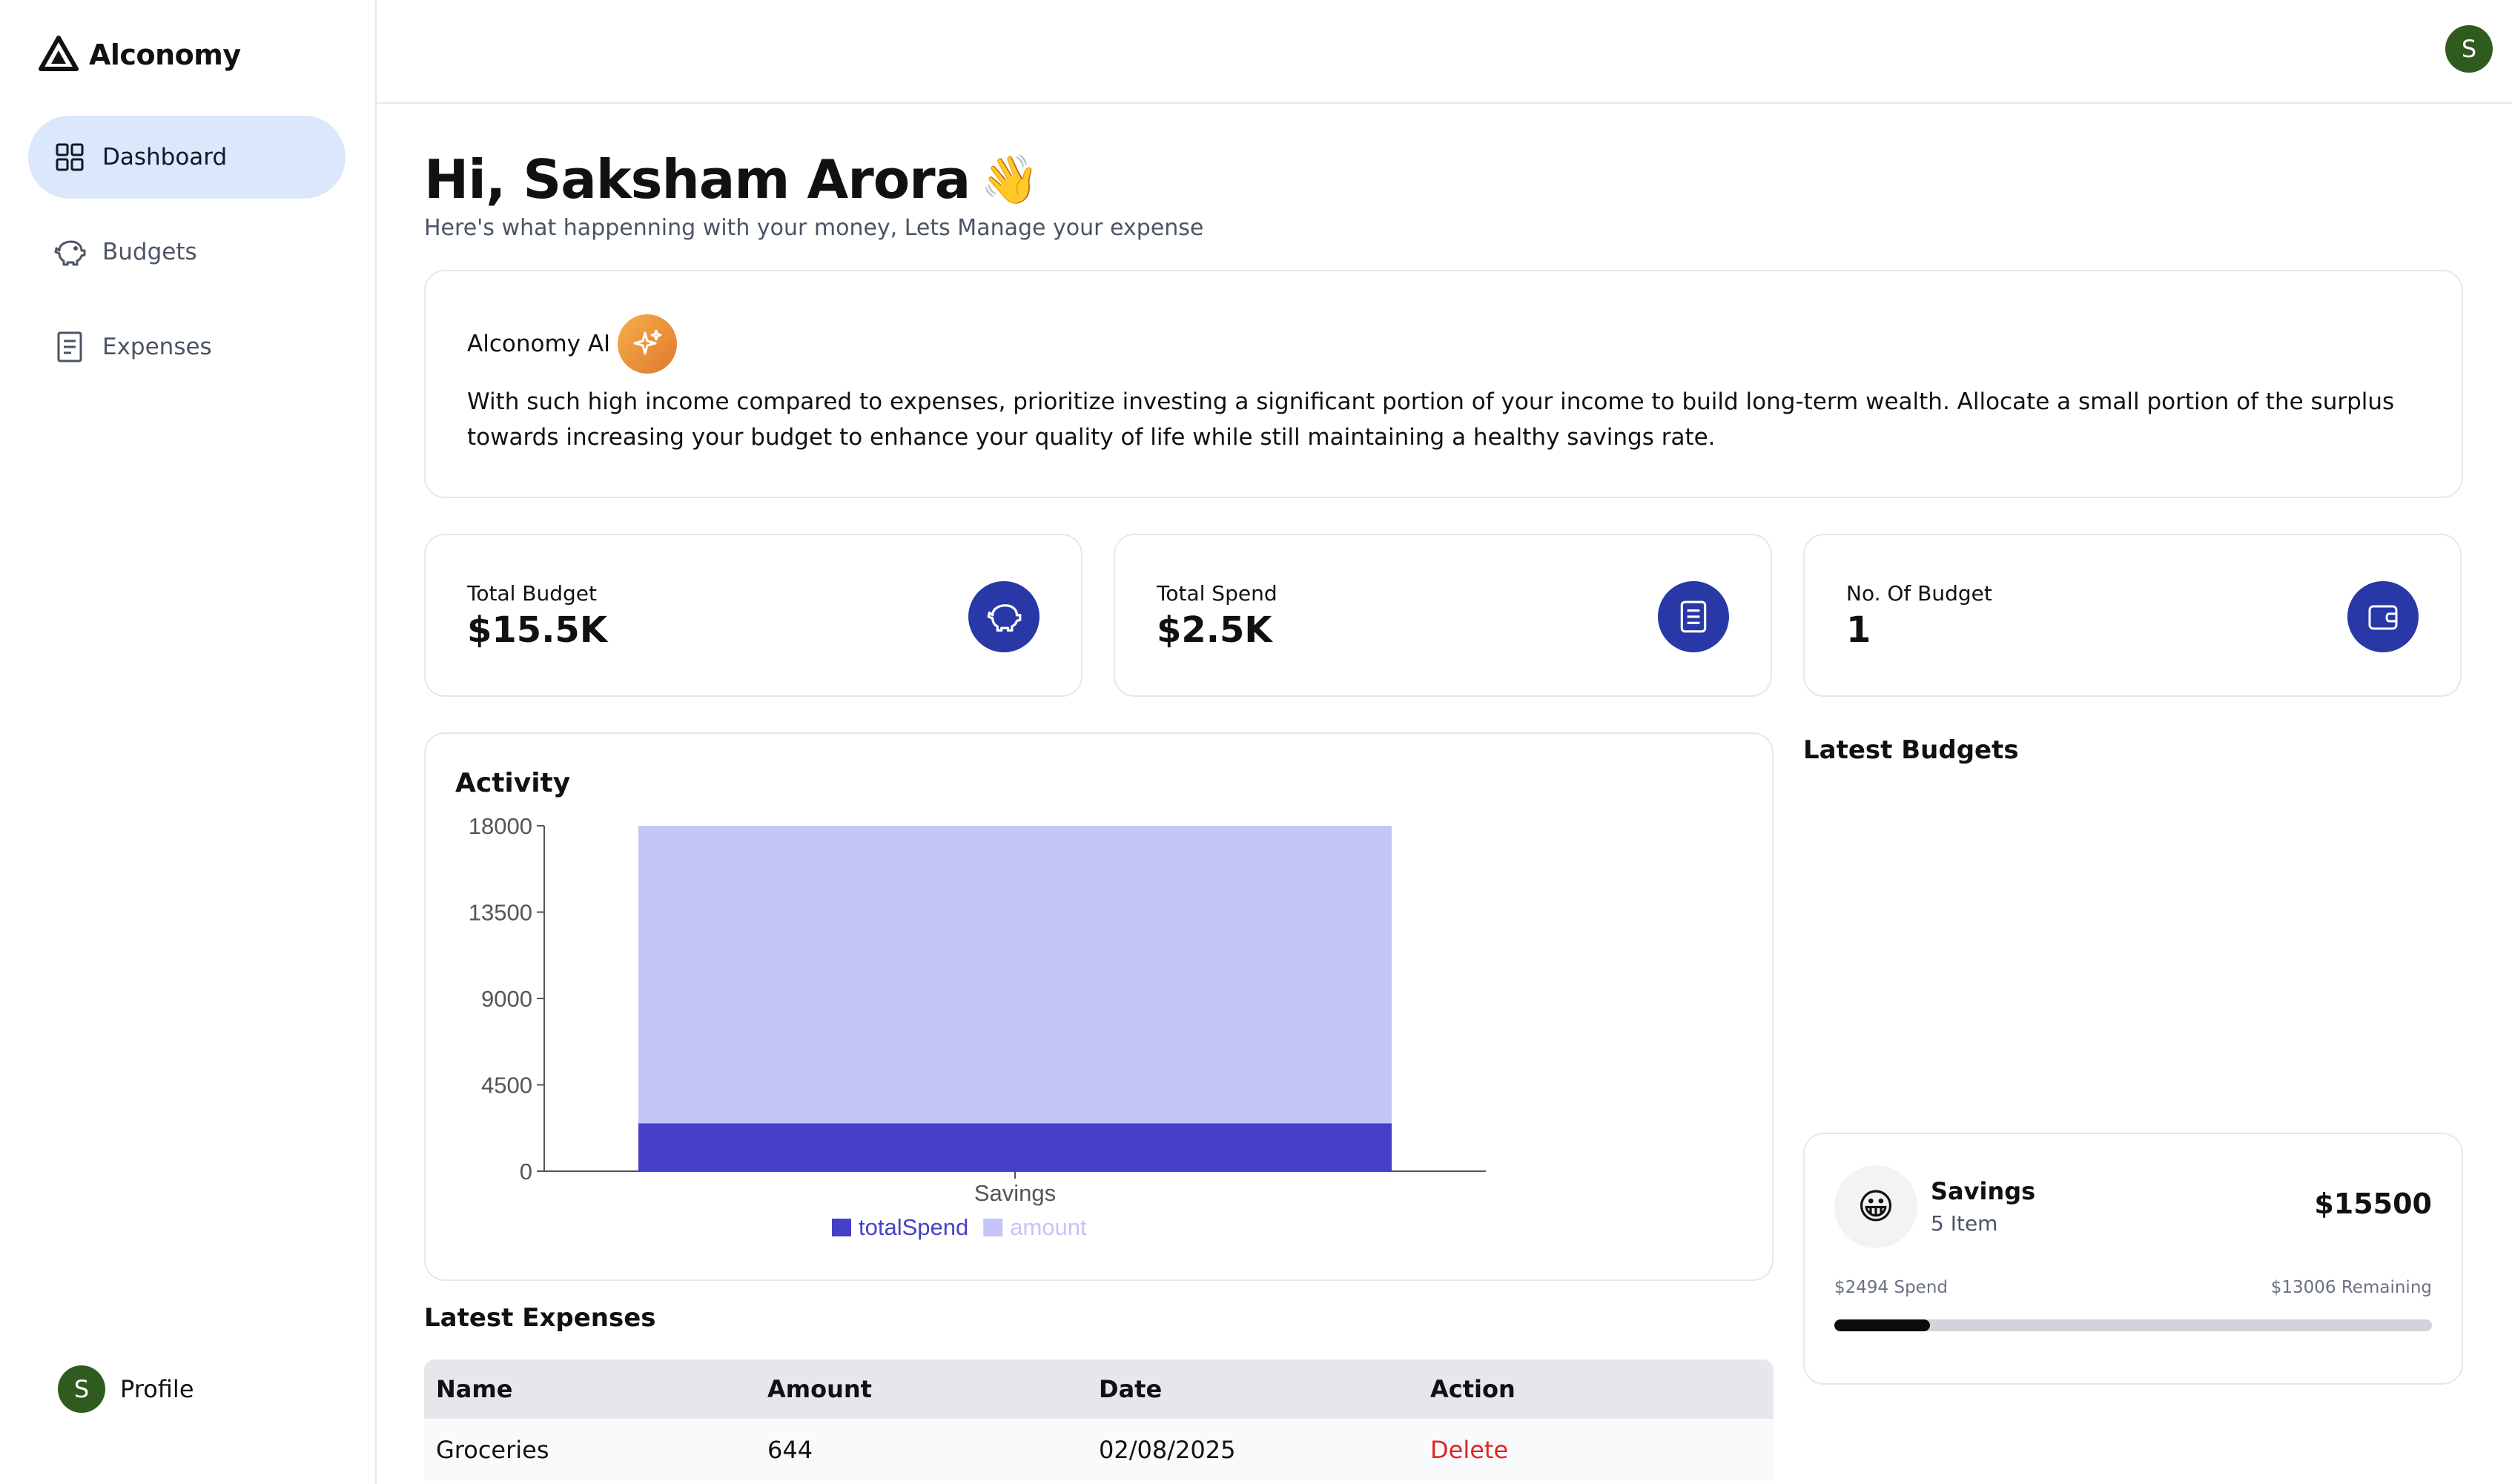  I want to click on x-tick-label: Savings, so click(1015, 1193).